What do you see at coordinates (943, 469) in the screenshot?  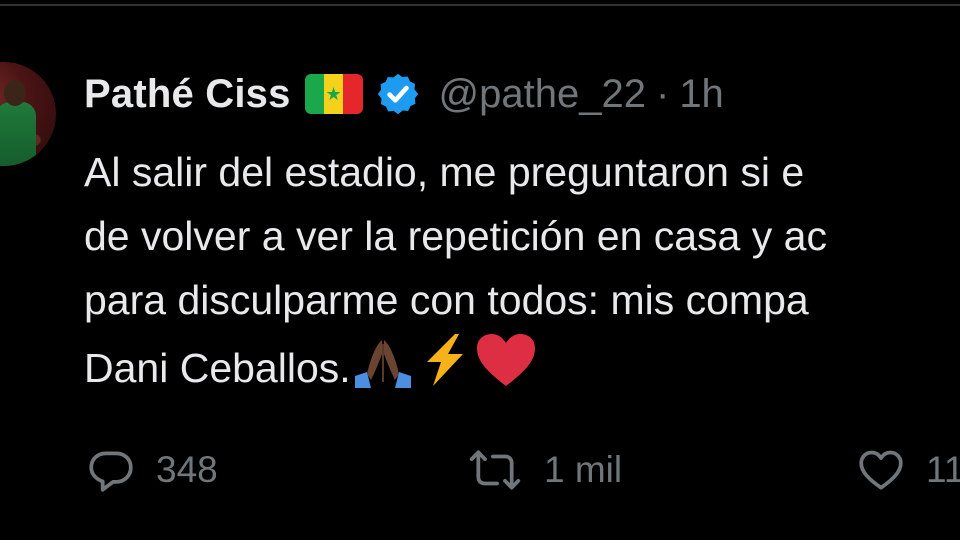 I see `like-count: 11` at bounding box center [943, 469].